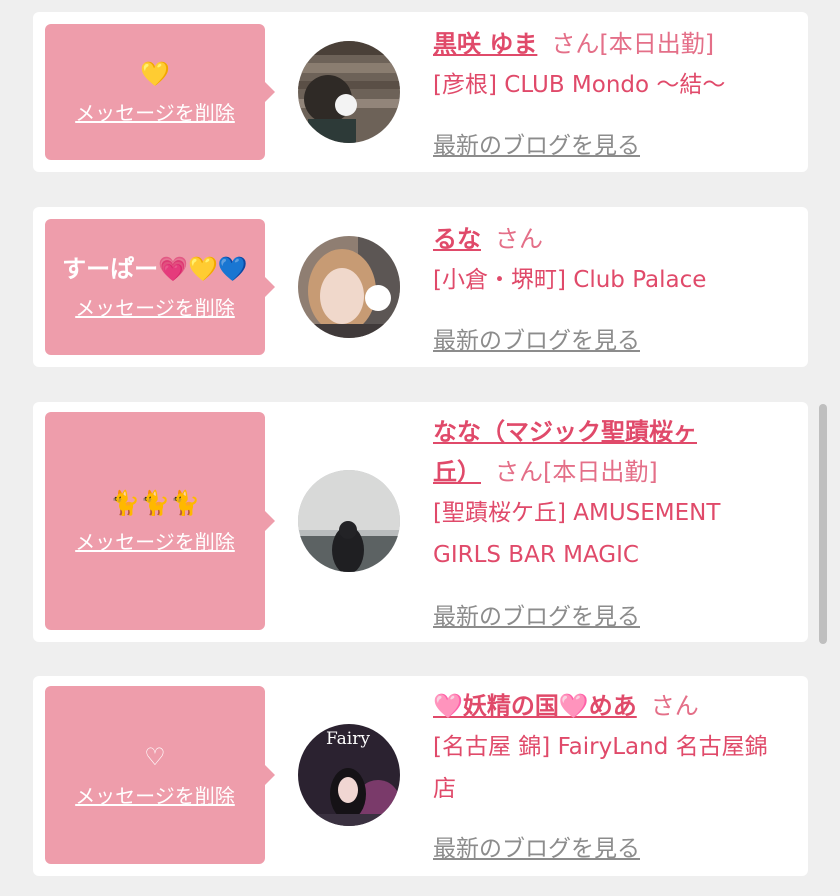 This screenshot has height=896, width=840. Describe the element at coordinates (155, 268) in the screenshot. I see `message-text: すーぱー💗💛💙` at that location.